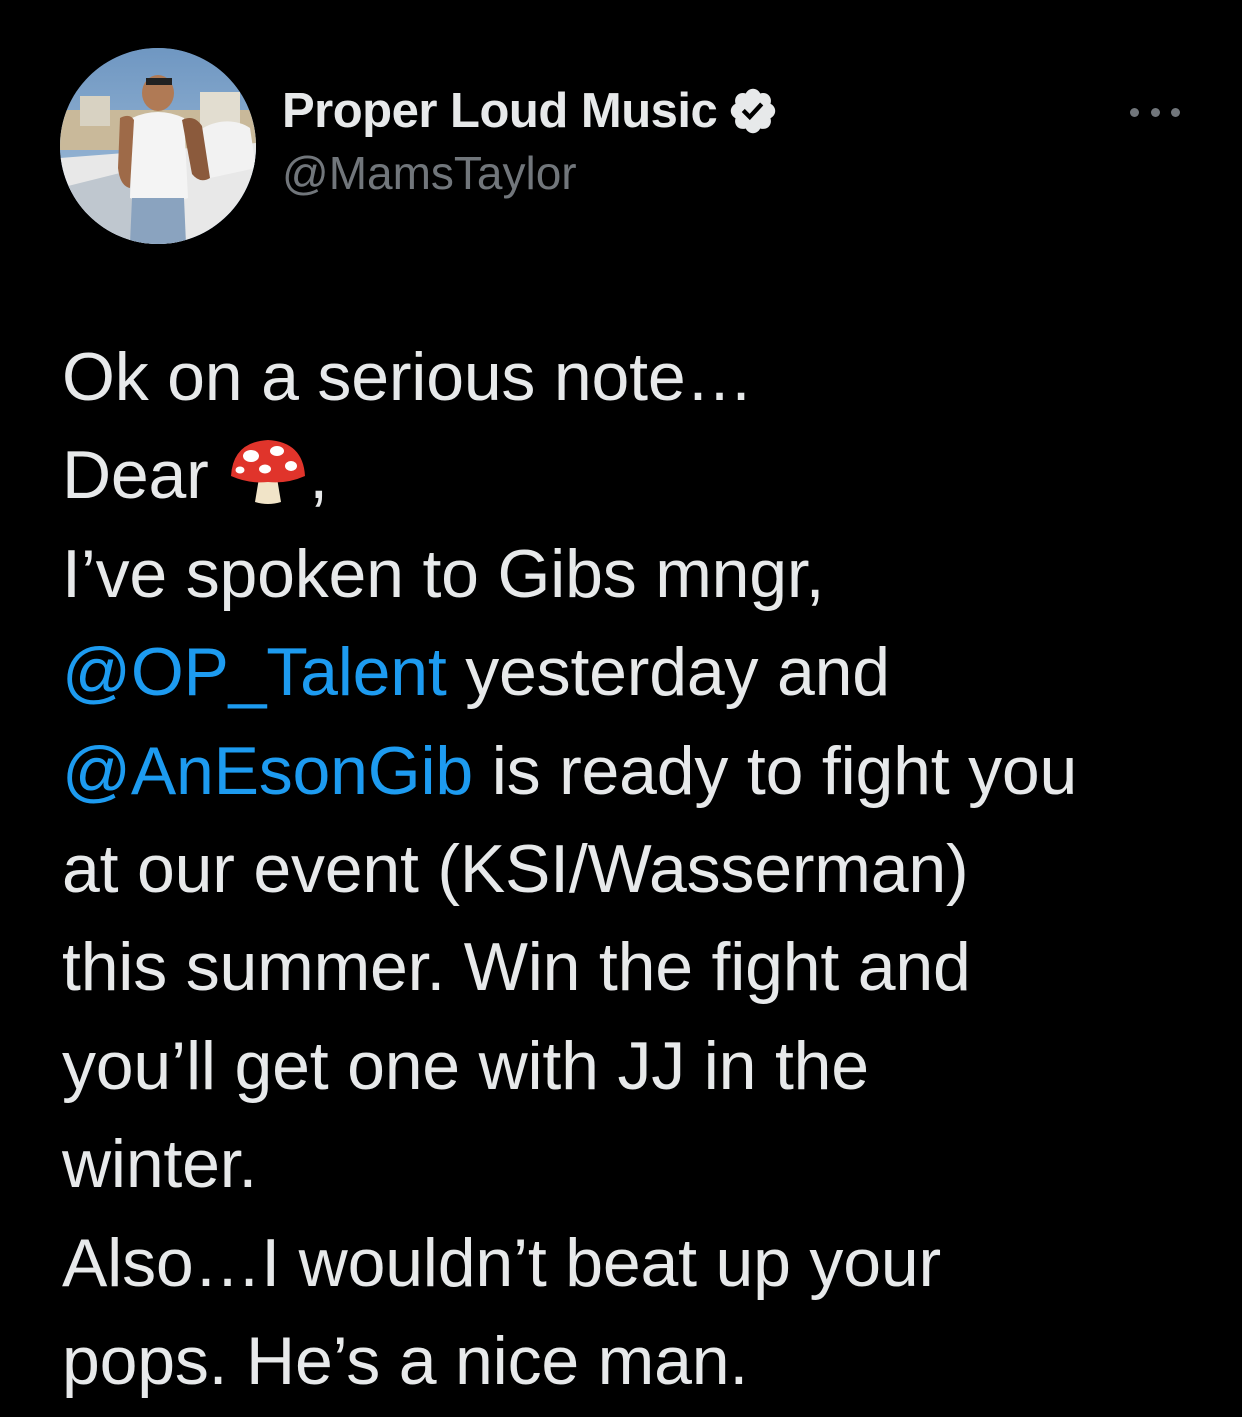  Describe the element at coordinates (160, 1164) in the screenshot. I see `tweet-line: winter.` at that location.